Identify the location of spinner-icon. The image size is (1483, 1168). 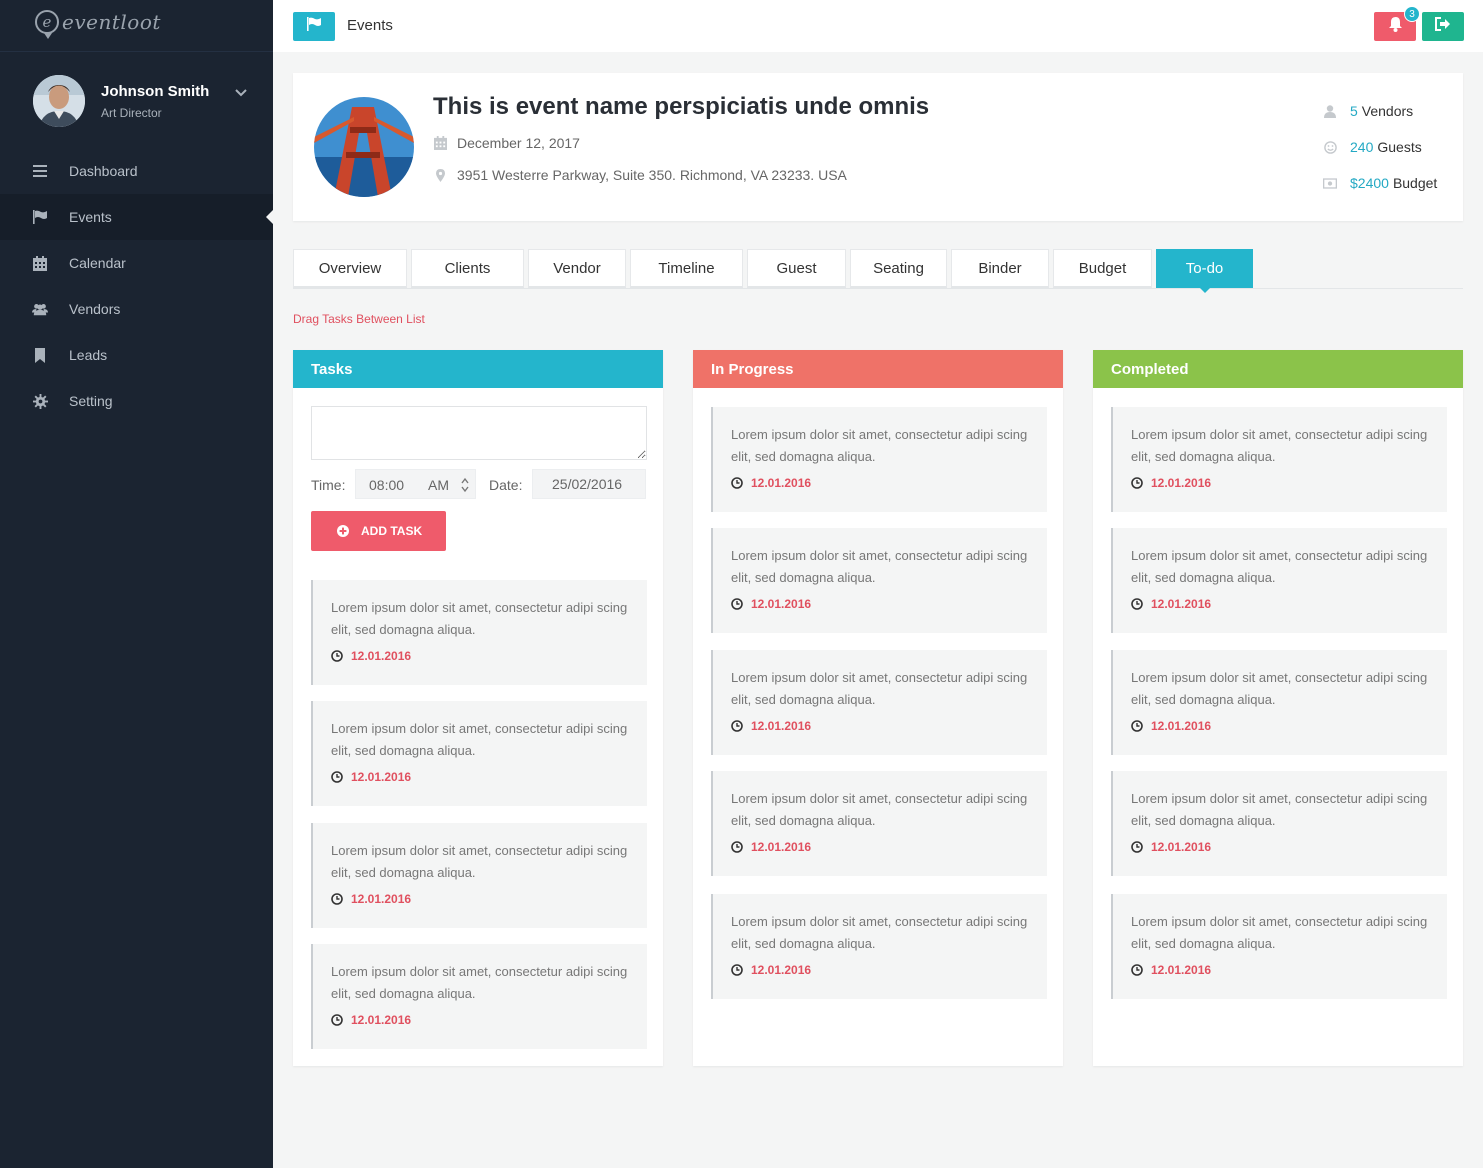
(465, 485).